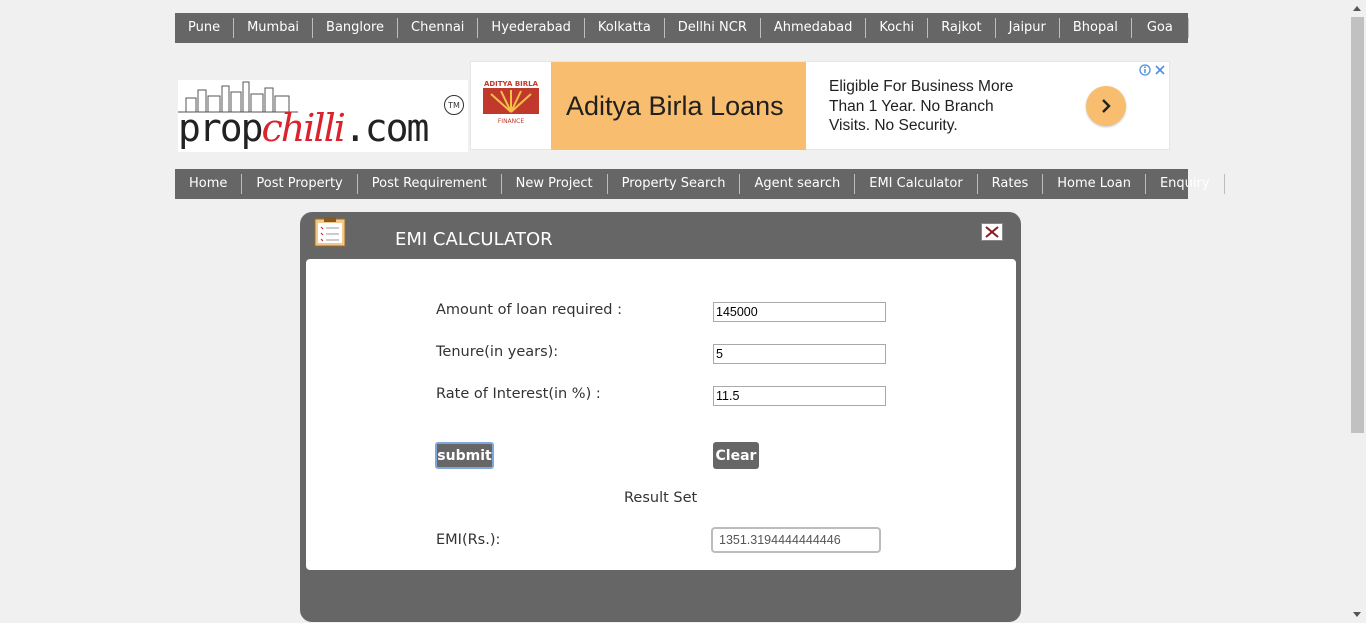  Describe the element at coordinates (468, 540) in the screenshot. I see `emi-label: EMI(Rs.):` at that location.